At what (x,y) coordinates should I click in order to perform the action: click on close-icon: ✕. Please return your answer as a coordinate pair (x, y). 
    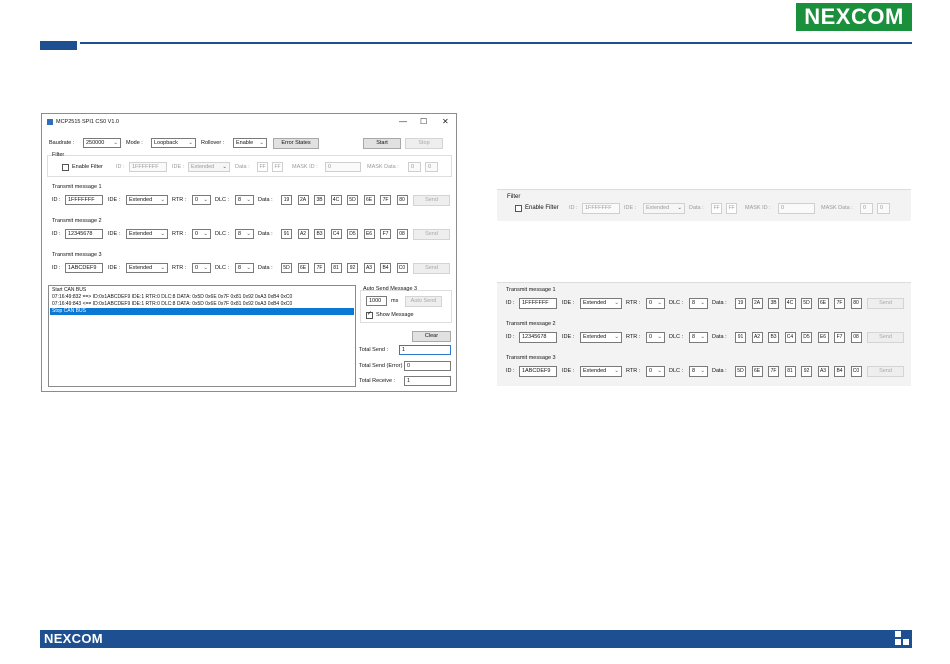
    Looking at the image, I should click on (445, 122).